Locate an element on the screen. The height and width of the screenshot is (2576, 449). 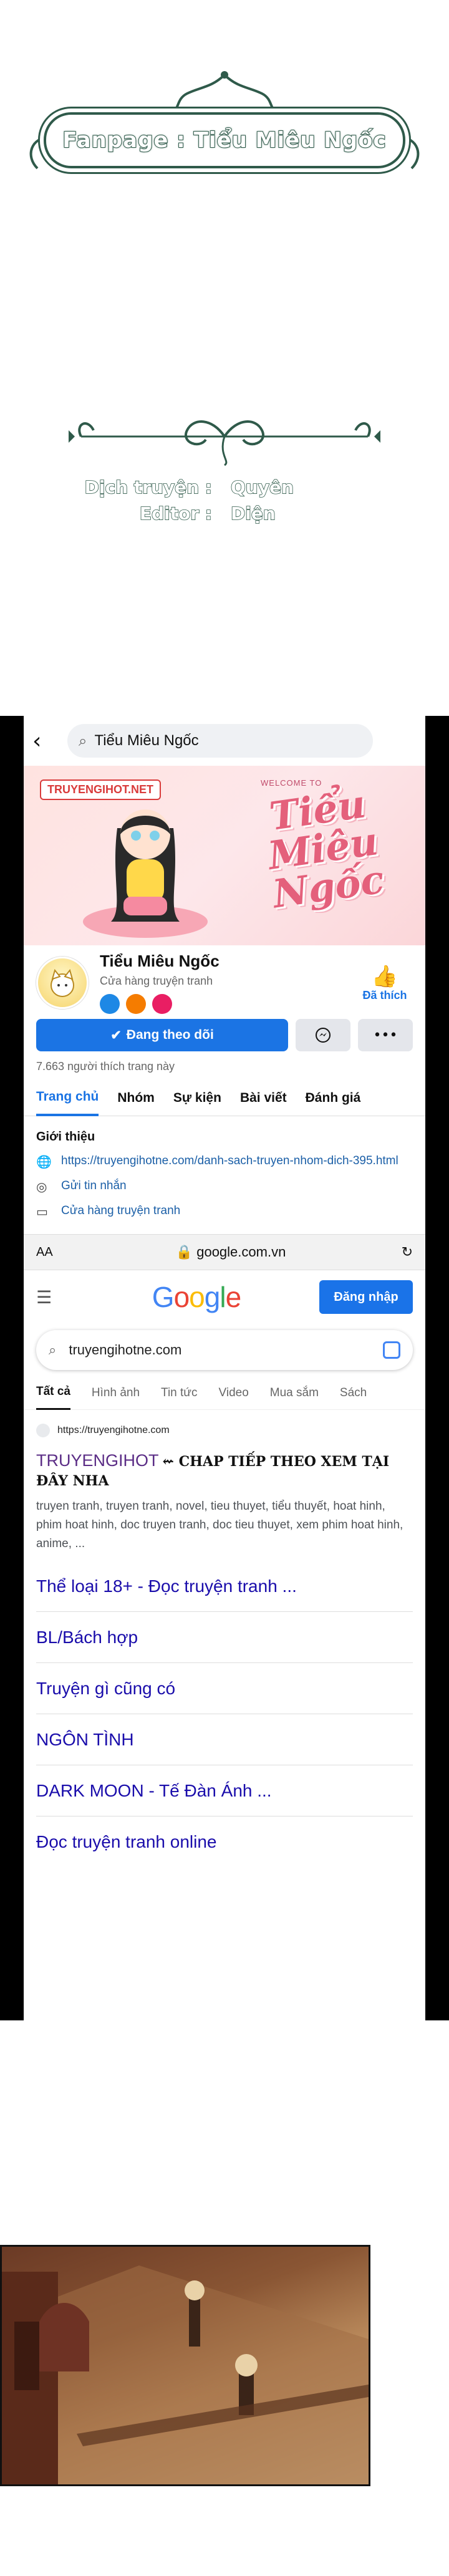
menu-icon: ☰ is located at coordinates (55, 1297).